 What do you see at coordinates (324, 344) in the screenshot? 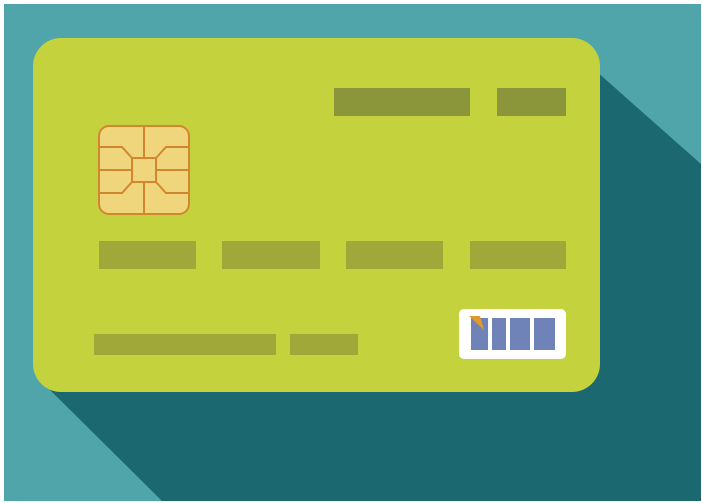
I see `card-expiry-block` at bounding box center [324, 344].